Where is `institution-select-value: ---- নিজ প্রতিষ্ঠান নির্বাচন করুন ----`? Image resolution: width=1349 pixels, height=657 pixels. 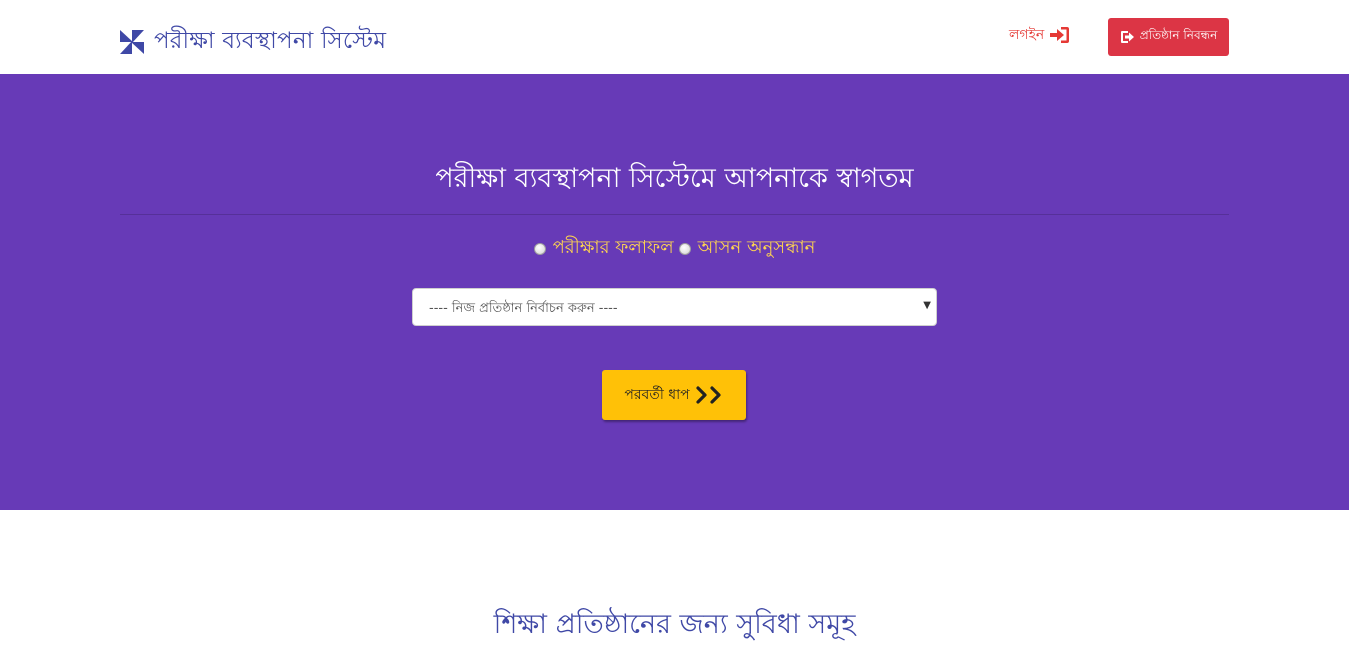 institution-select-value: ---- নিজ প্রতিষ্ঠান নির্বাচন করুন ---- is located at coordinates (523, 308).